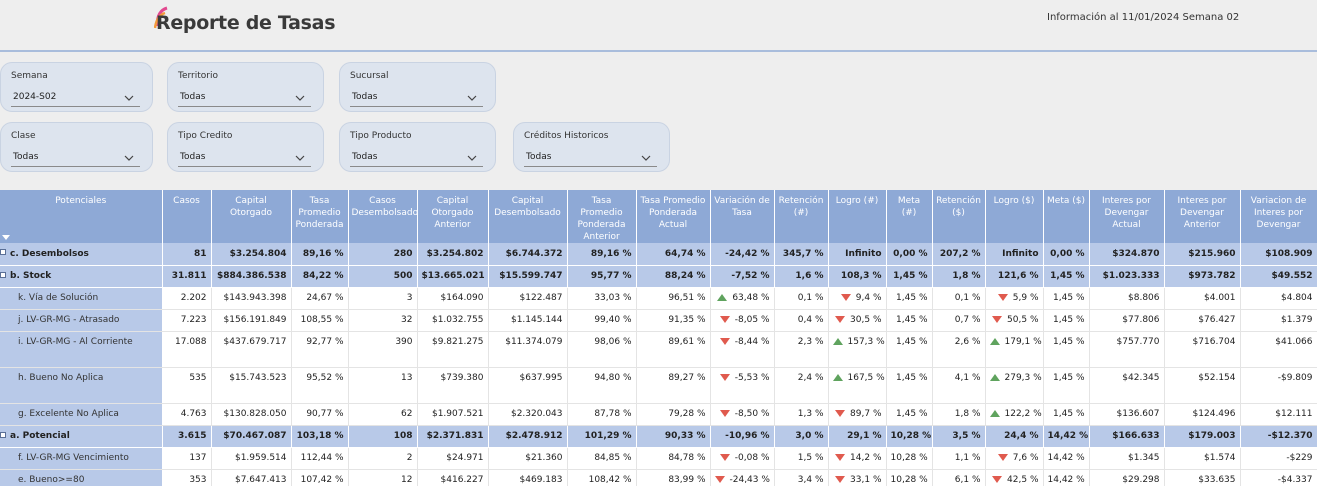  I want to click on column-header: Capital Otorgado Anterior, so click(453, 216).